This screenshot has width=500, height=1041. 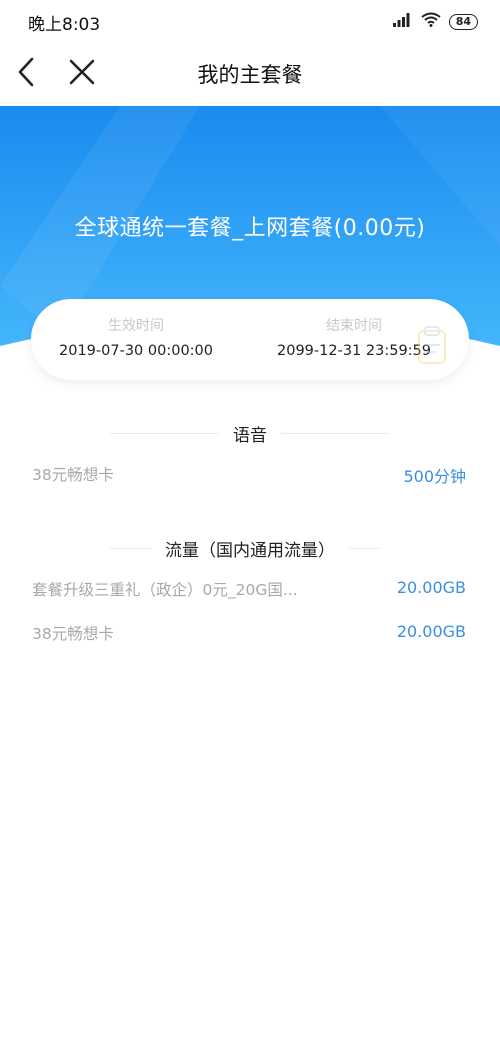 I want to click on plan-title: 全球通统一套餐_上网套餐(0.00元), so click(x=250, y=228).